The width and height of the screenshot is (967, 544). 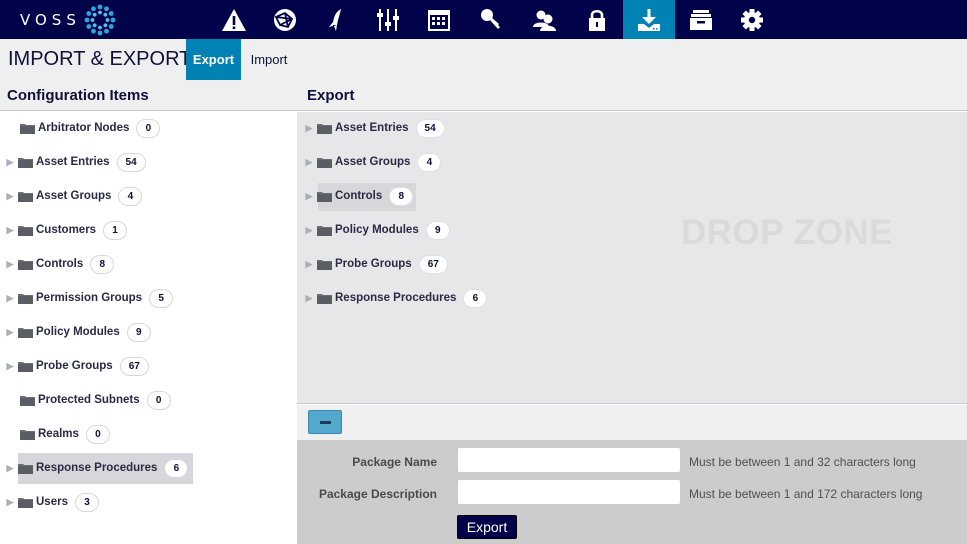 I want to click on nav-network-button, so click(x=285, y=19).